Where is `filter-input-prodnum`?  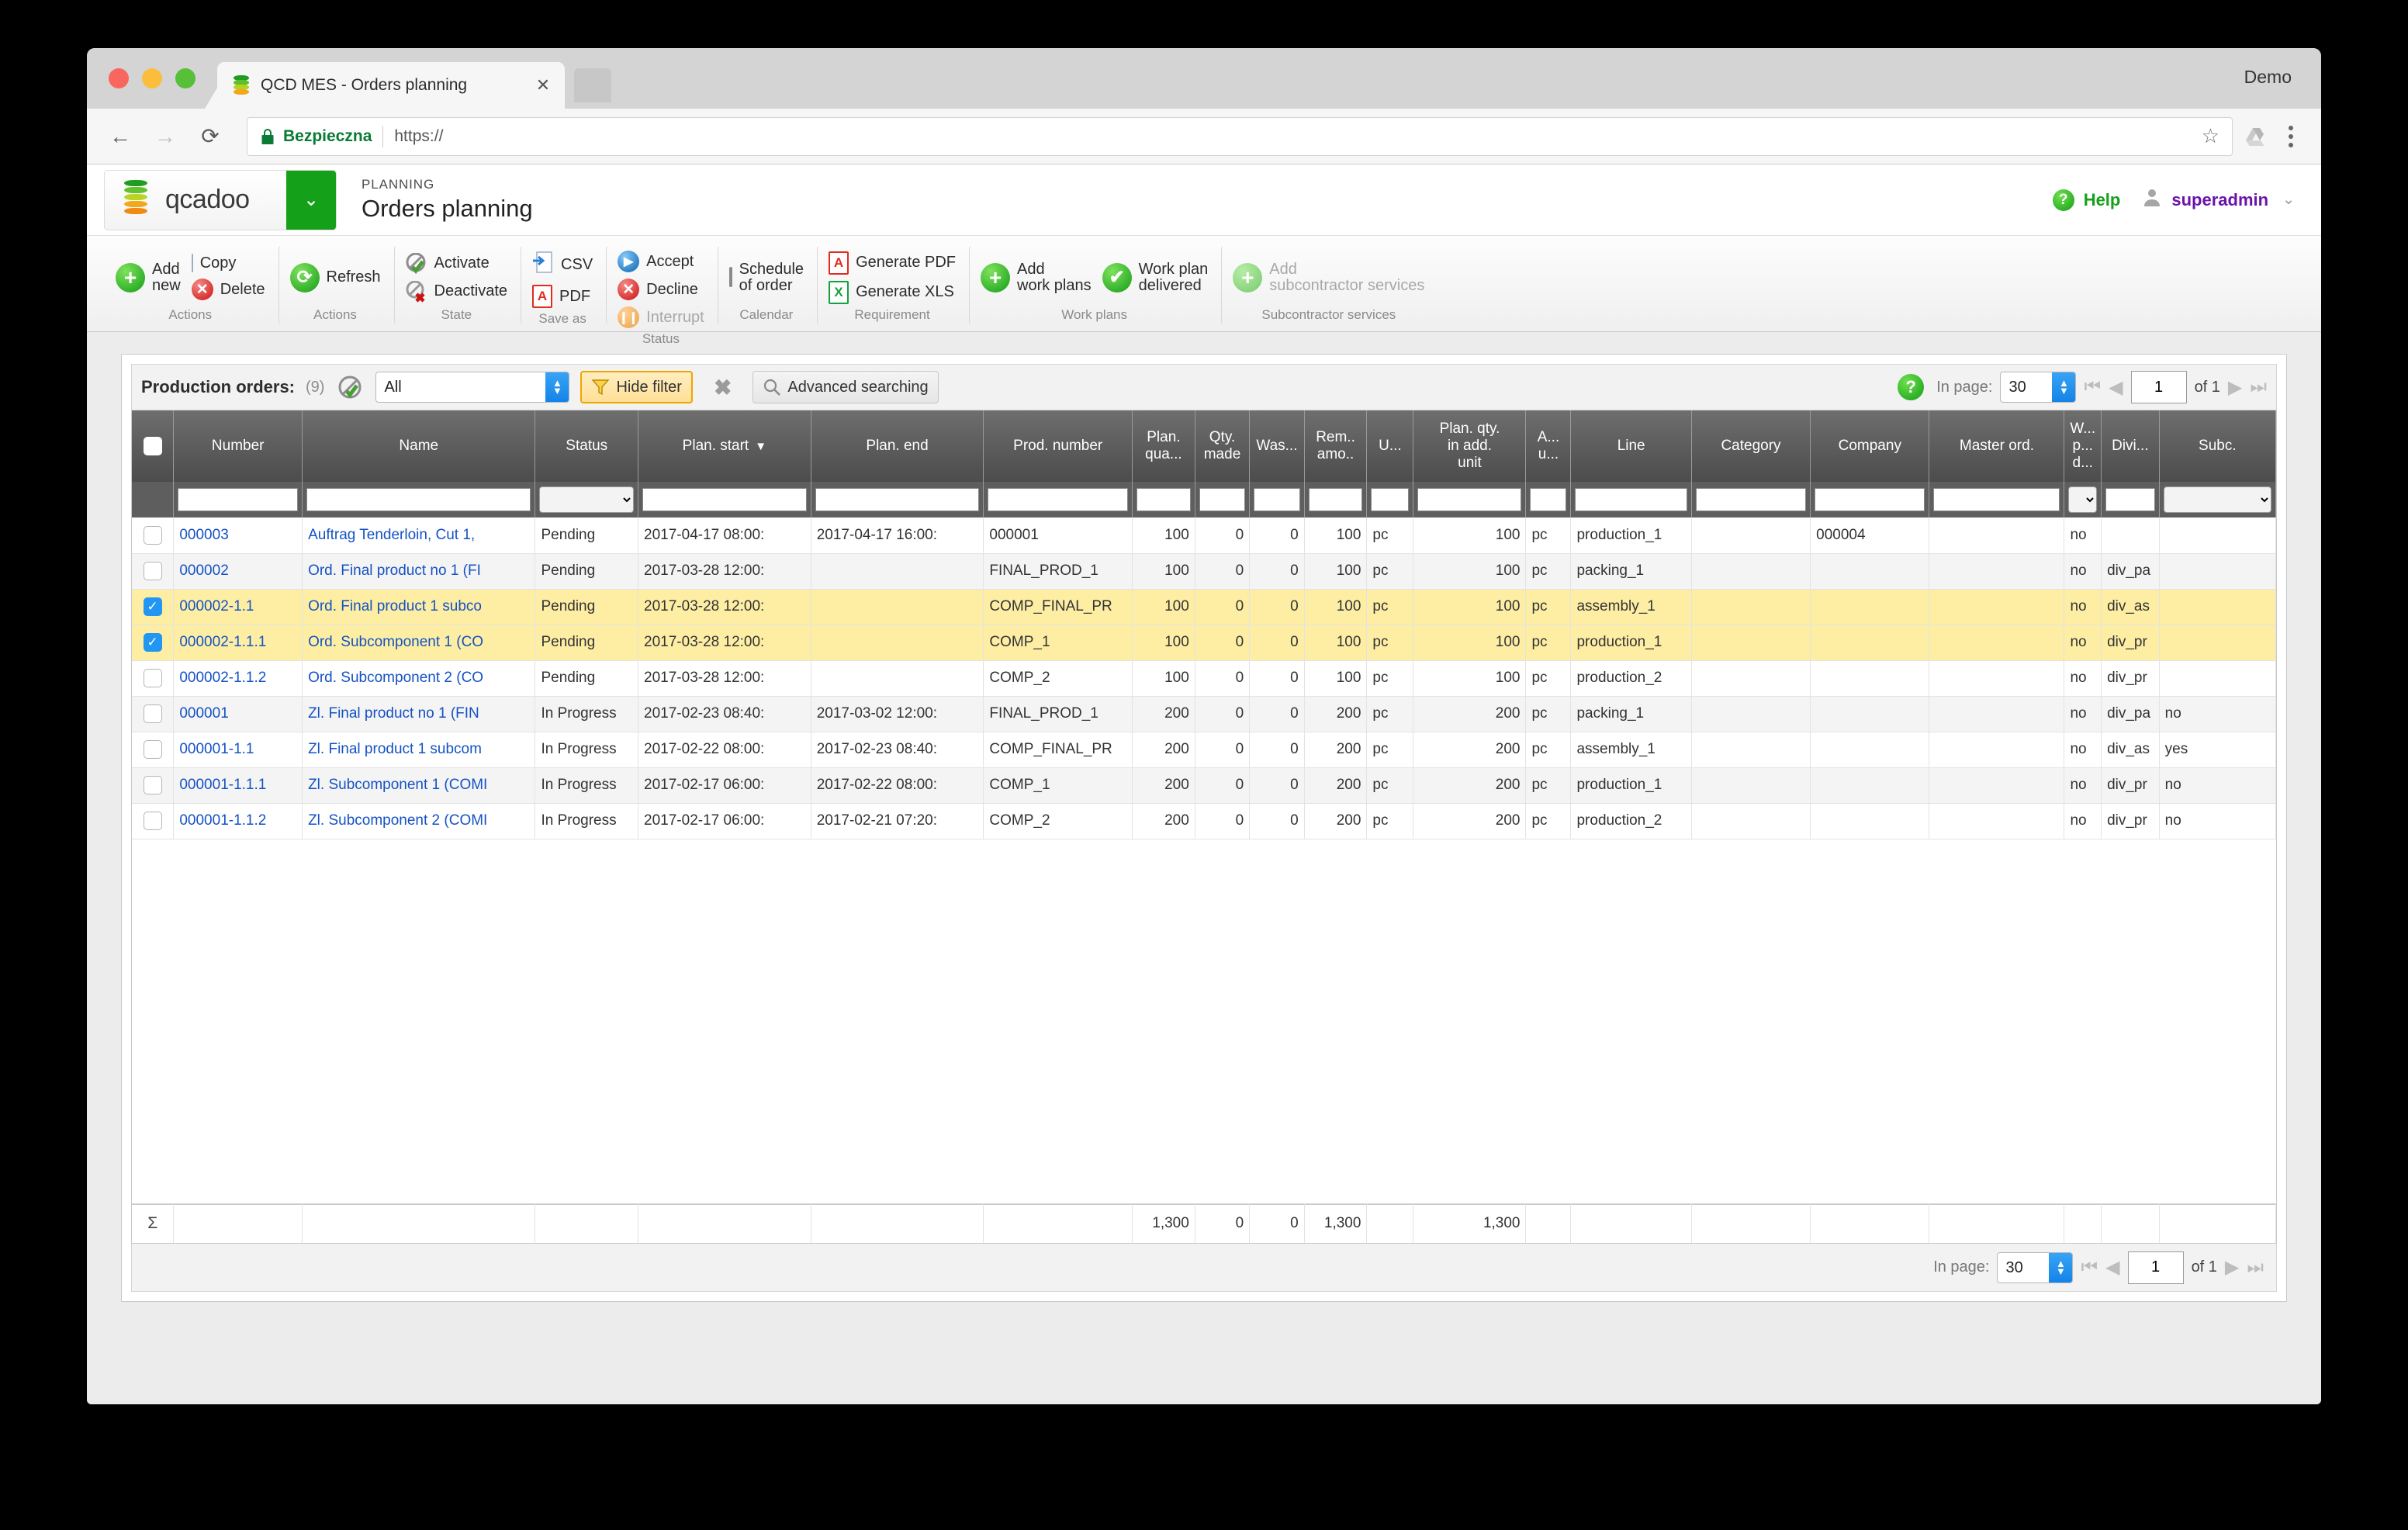
filter-input-prodnum is located at coordinates (1058, 500).